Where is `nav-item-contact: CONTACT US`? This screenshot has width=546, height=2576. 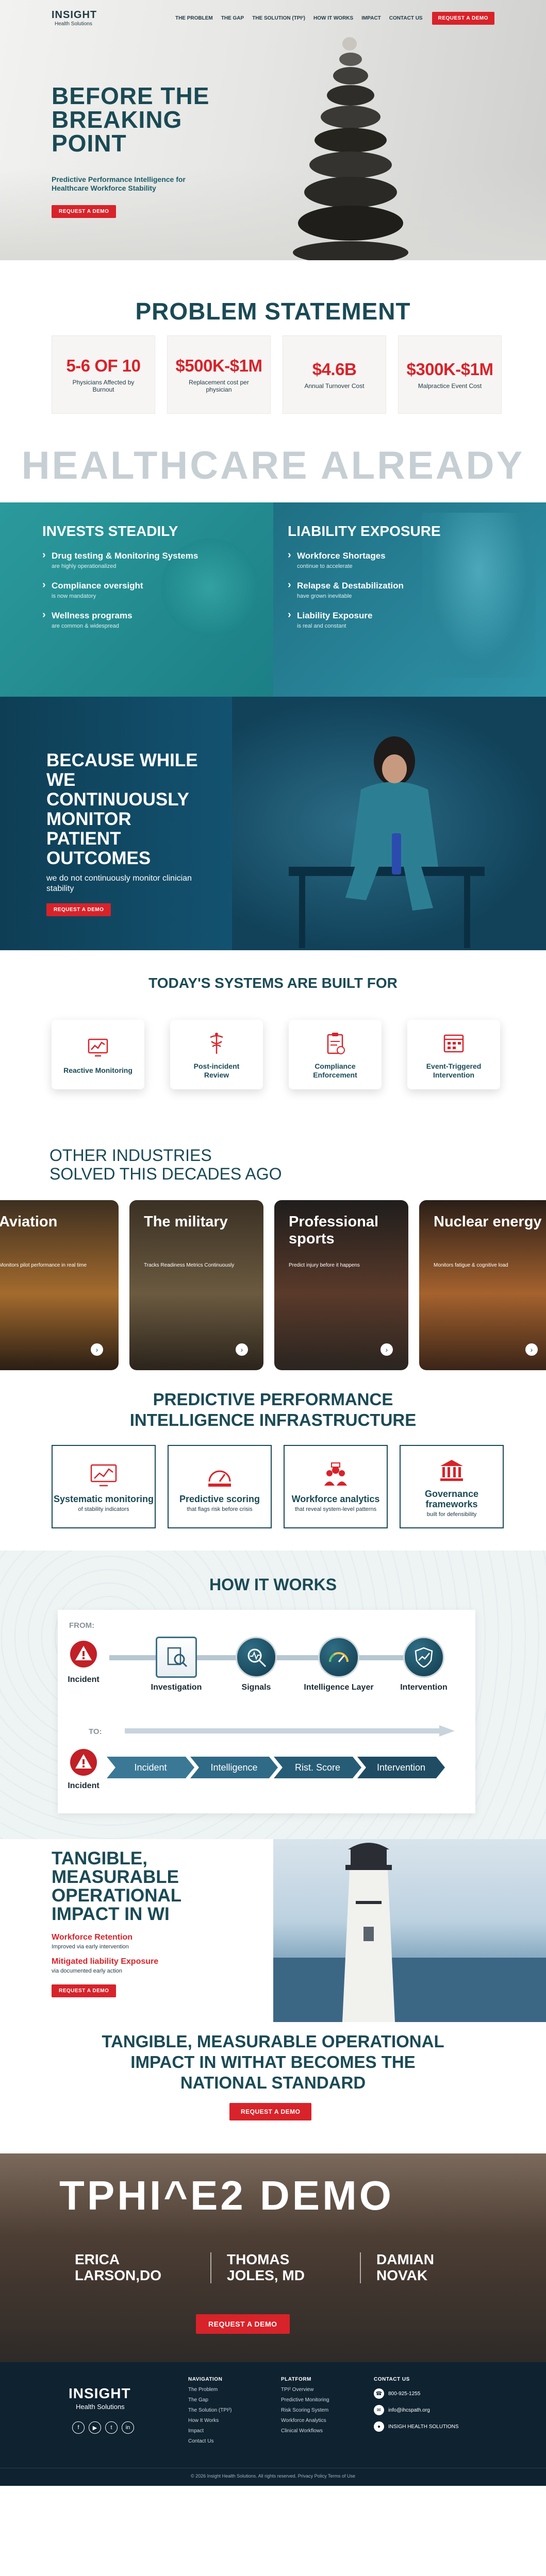
nav-item-contact: CONTACT US is located at coordinates (406, 18).